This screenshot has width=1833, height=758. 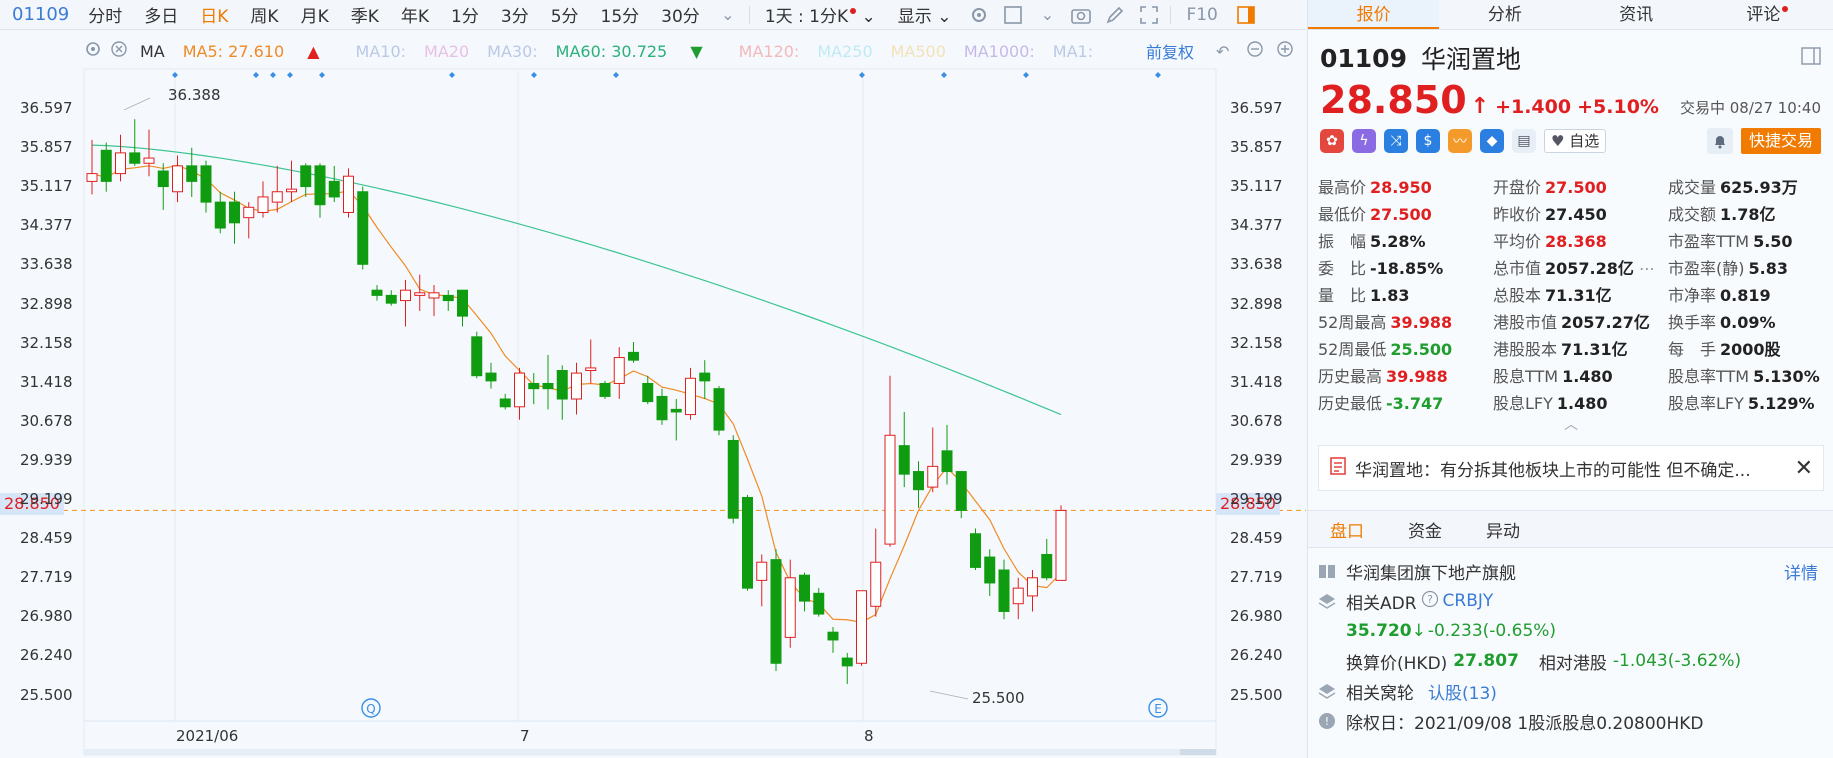 What do you see at coordinates (1081, 15) in the screenshot?
I see `camera-icon` at bounding box center [1081, 15].